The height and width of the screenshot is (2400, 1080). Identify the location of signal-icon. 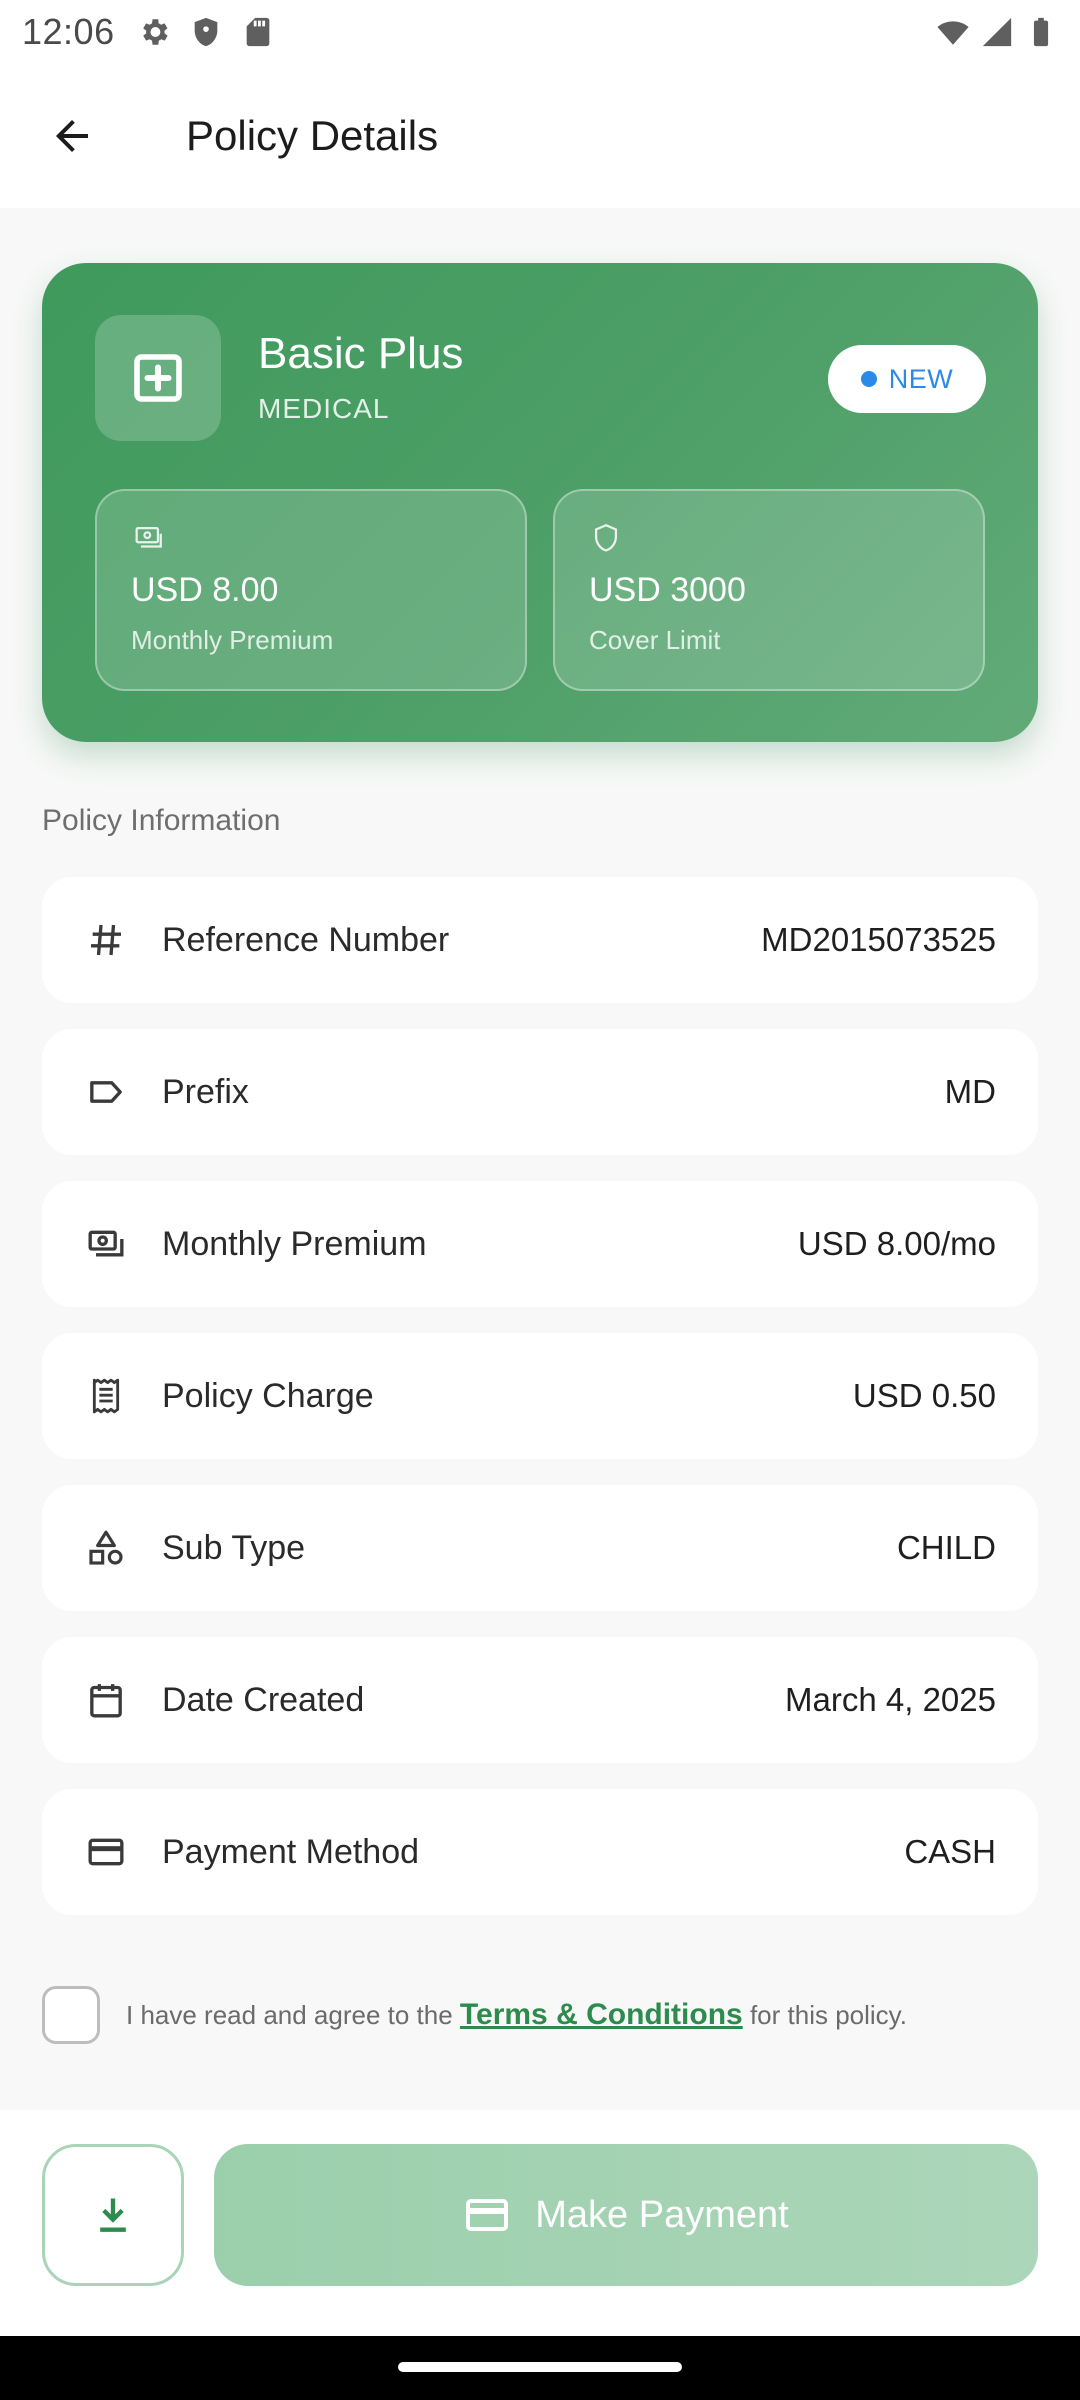
(997, 32).